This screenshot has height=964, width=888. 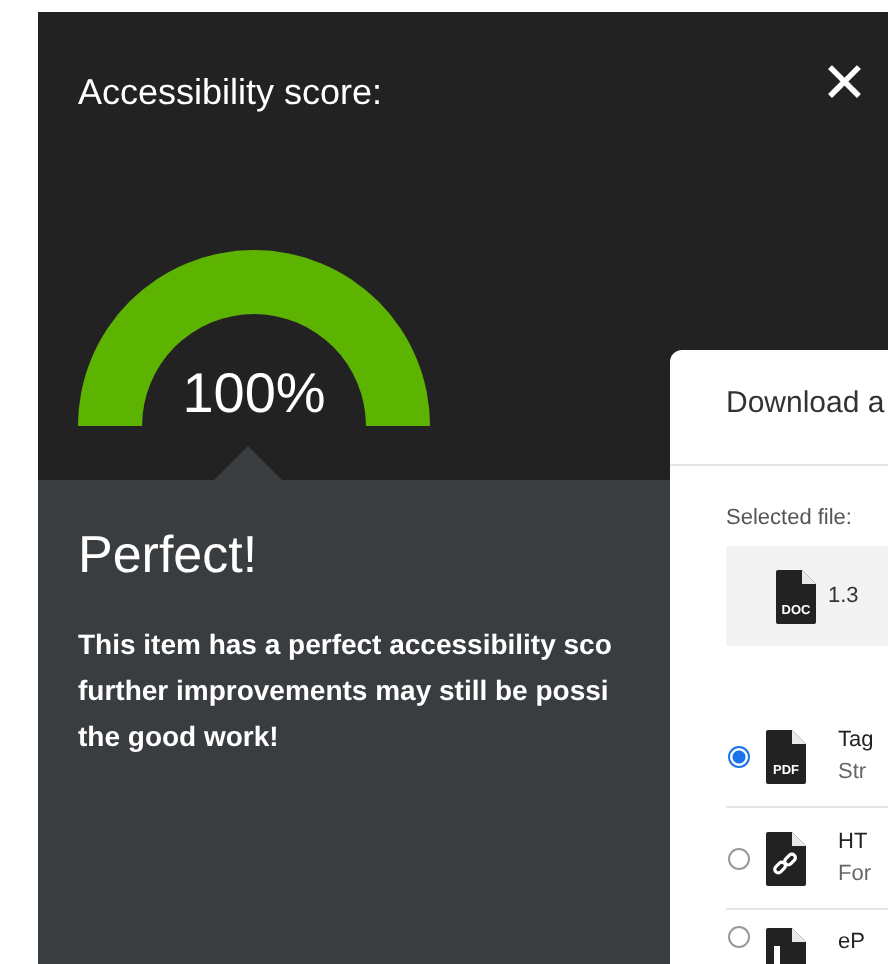 What do you see at coordinates (853, 773) in the screenshot?
I see `format-description: Str` at bounding box center [853, 773].